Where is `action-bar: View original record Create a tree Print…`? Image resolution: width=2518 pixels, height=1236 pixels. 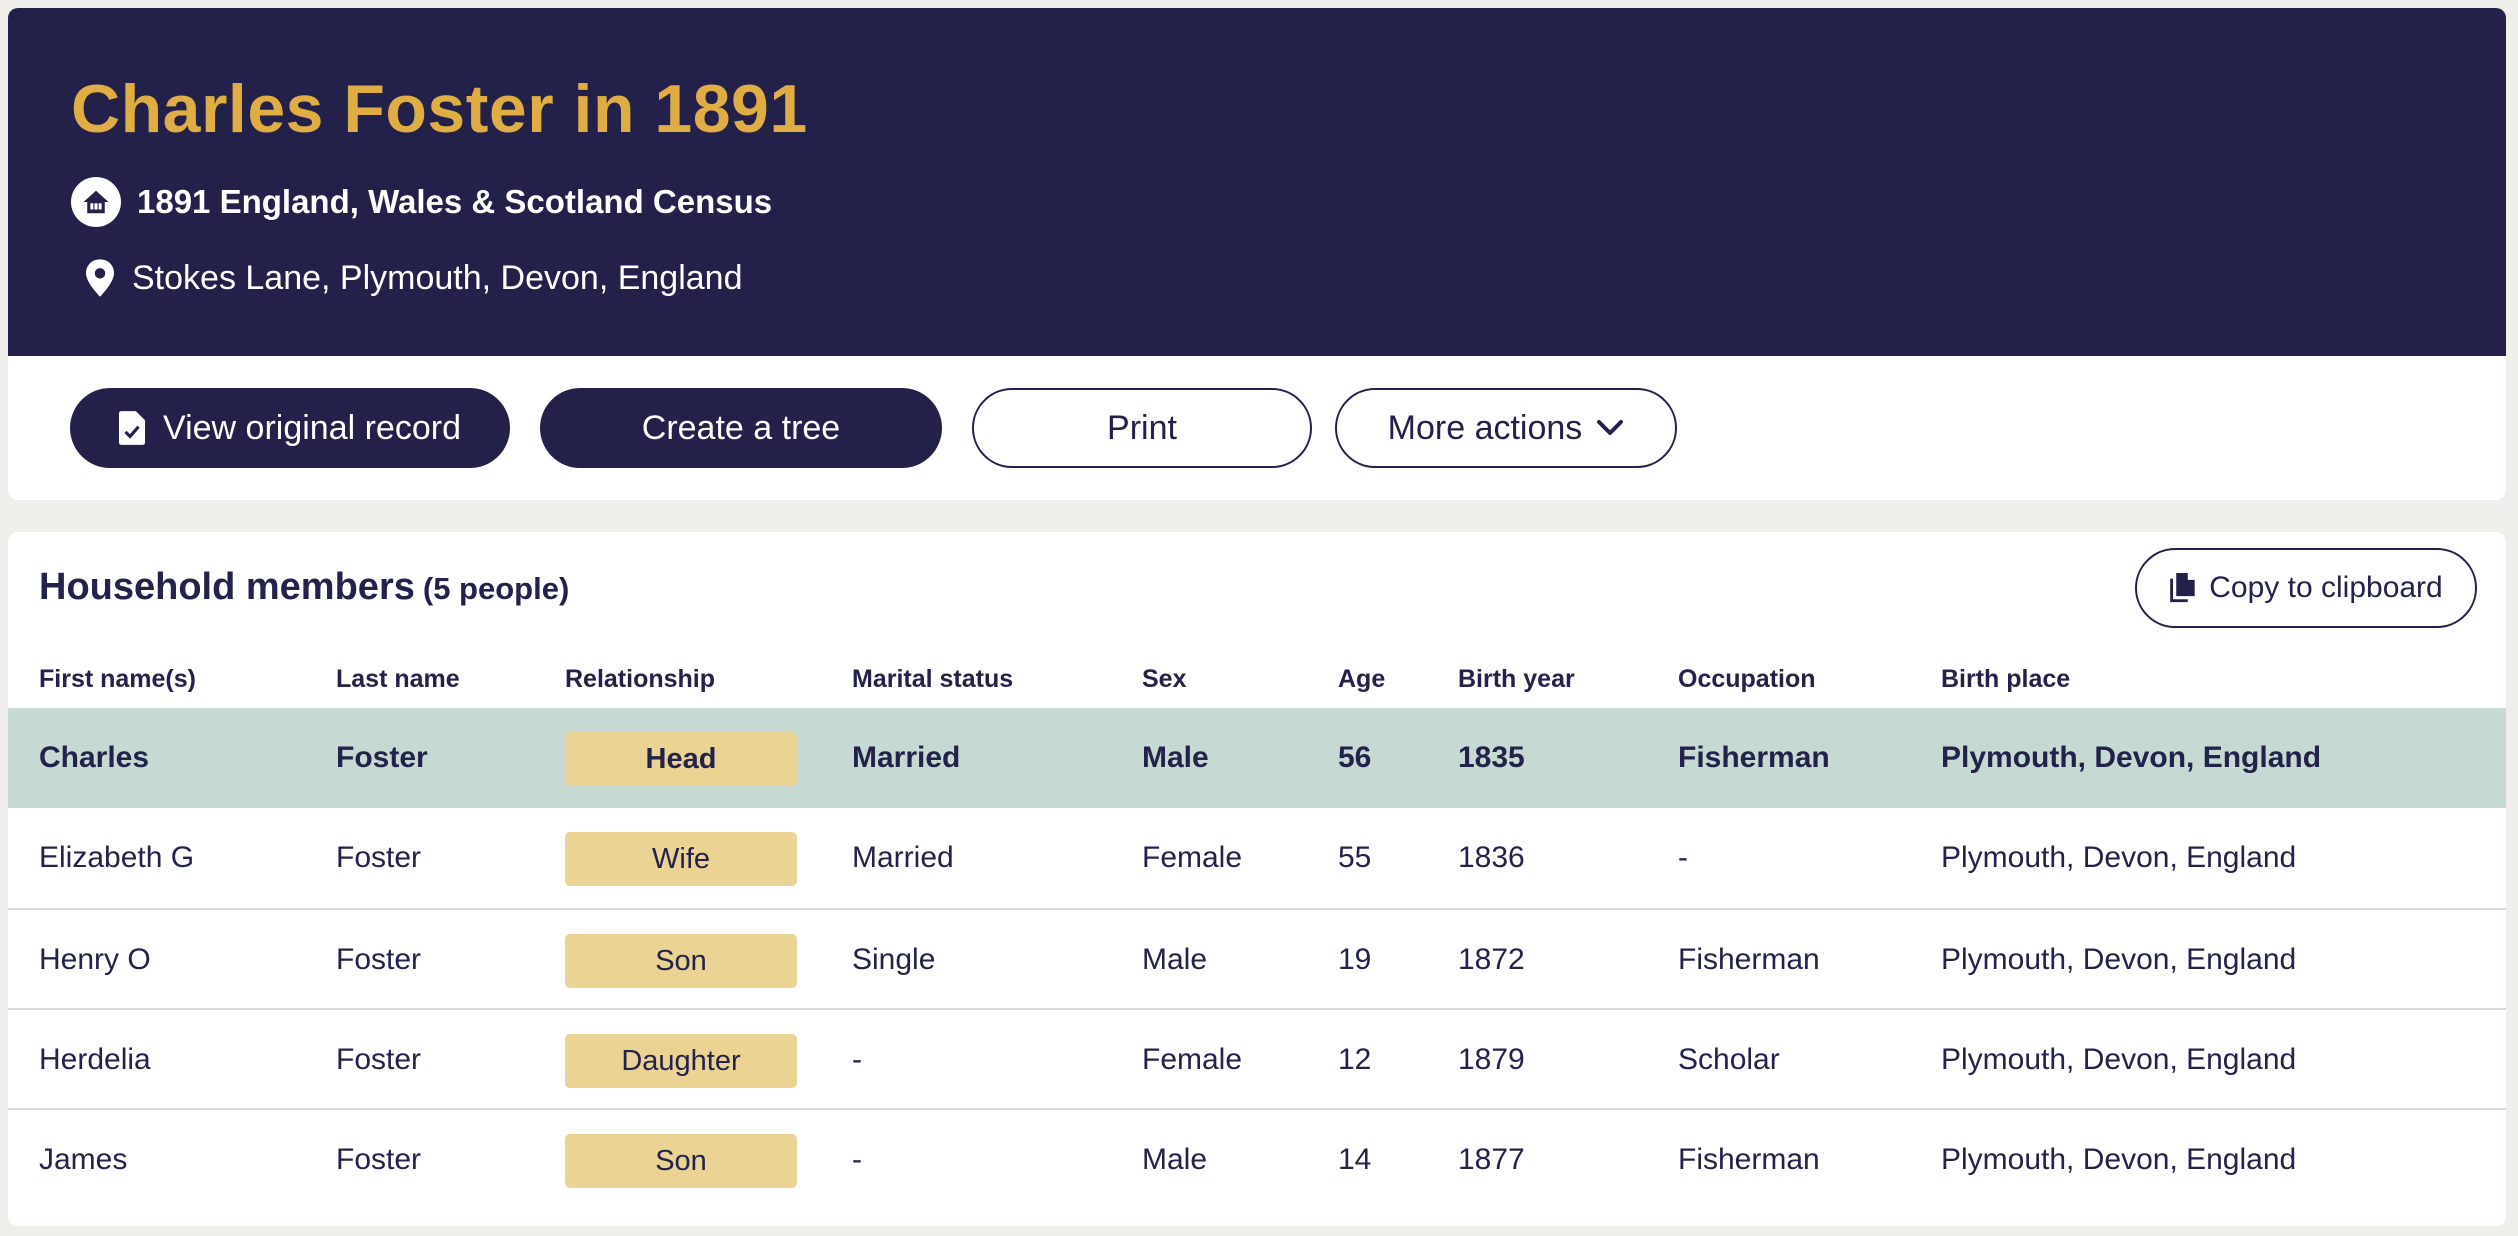 action-bar: View original record Create a tree Print… is located at coordinates (1257, 428).